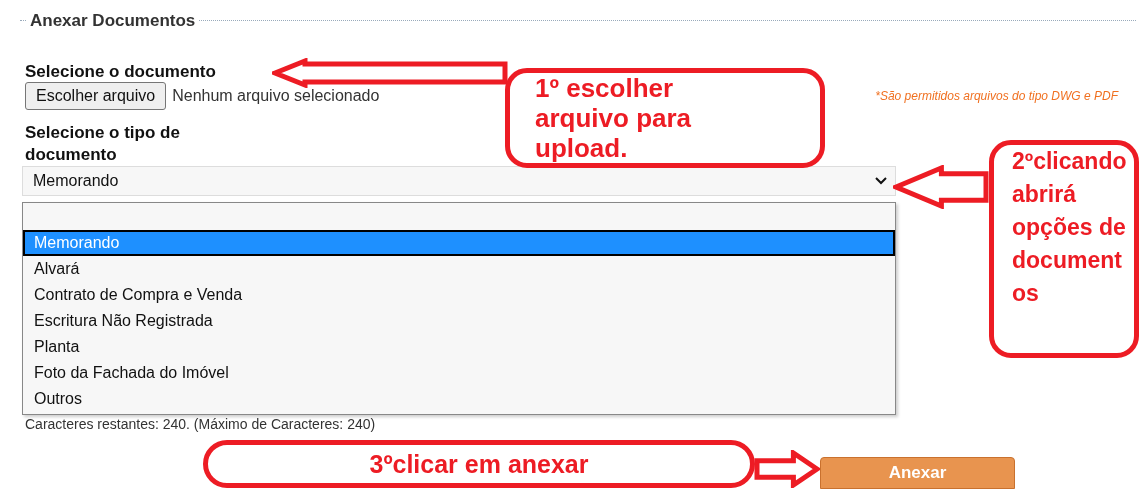 This screenshot has height=491, width=1140. I want to click on dropdown-option: Planta, so click(459, 346).